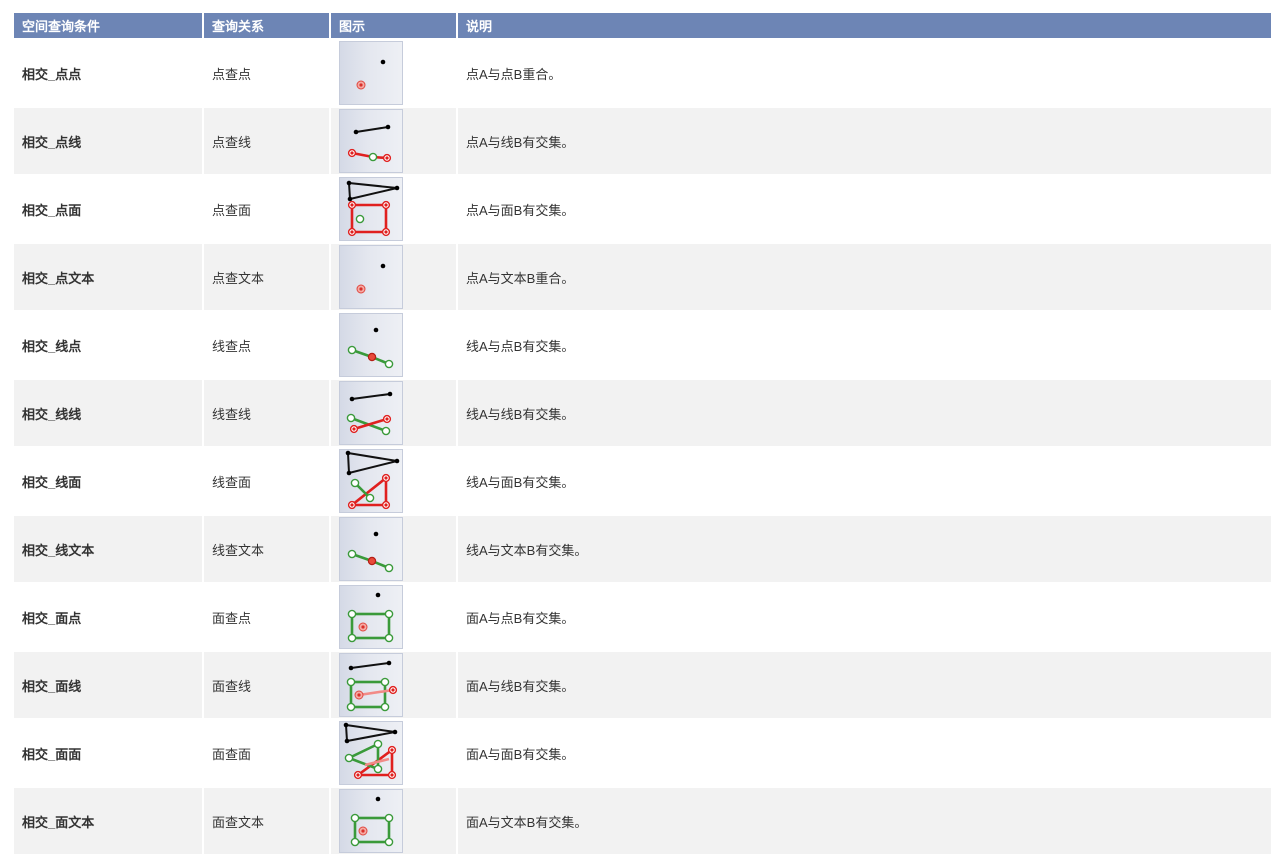  Describe the element at coordinates (352, 26) in the screenshot. I see `header-diagram-label: 图示` at that location.